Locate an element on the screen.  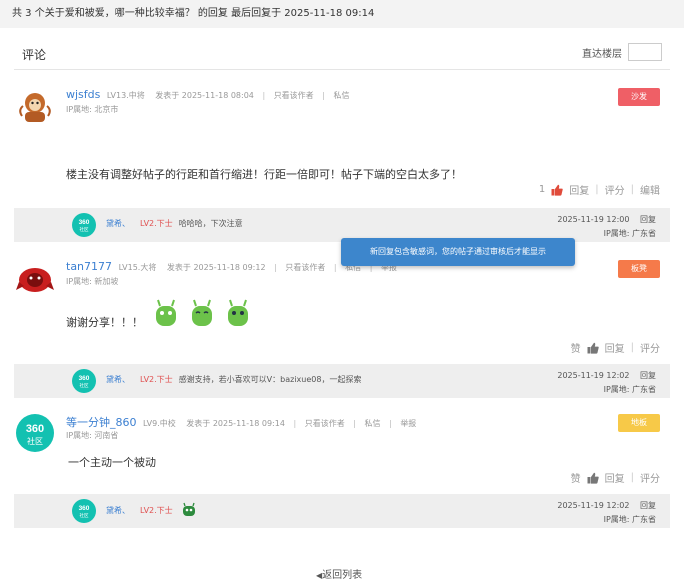
sub-reply-2-user: 黛希、 is located at coordinates (118, 379).